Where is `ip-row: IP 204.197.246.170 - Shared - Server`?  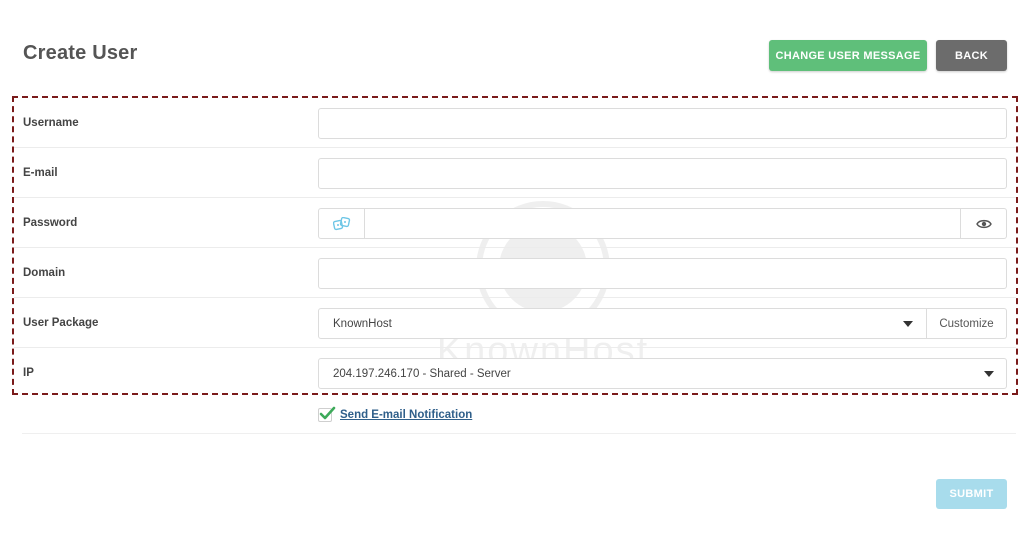 ip-row: IP 204.197.246.170 - Shared - Server is located at coordinates (515, 373).